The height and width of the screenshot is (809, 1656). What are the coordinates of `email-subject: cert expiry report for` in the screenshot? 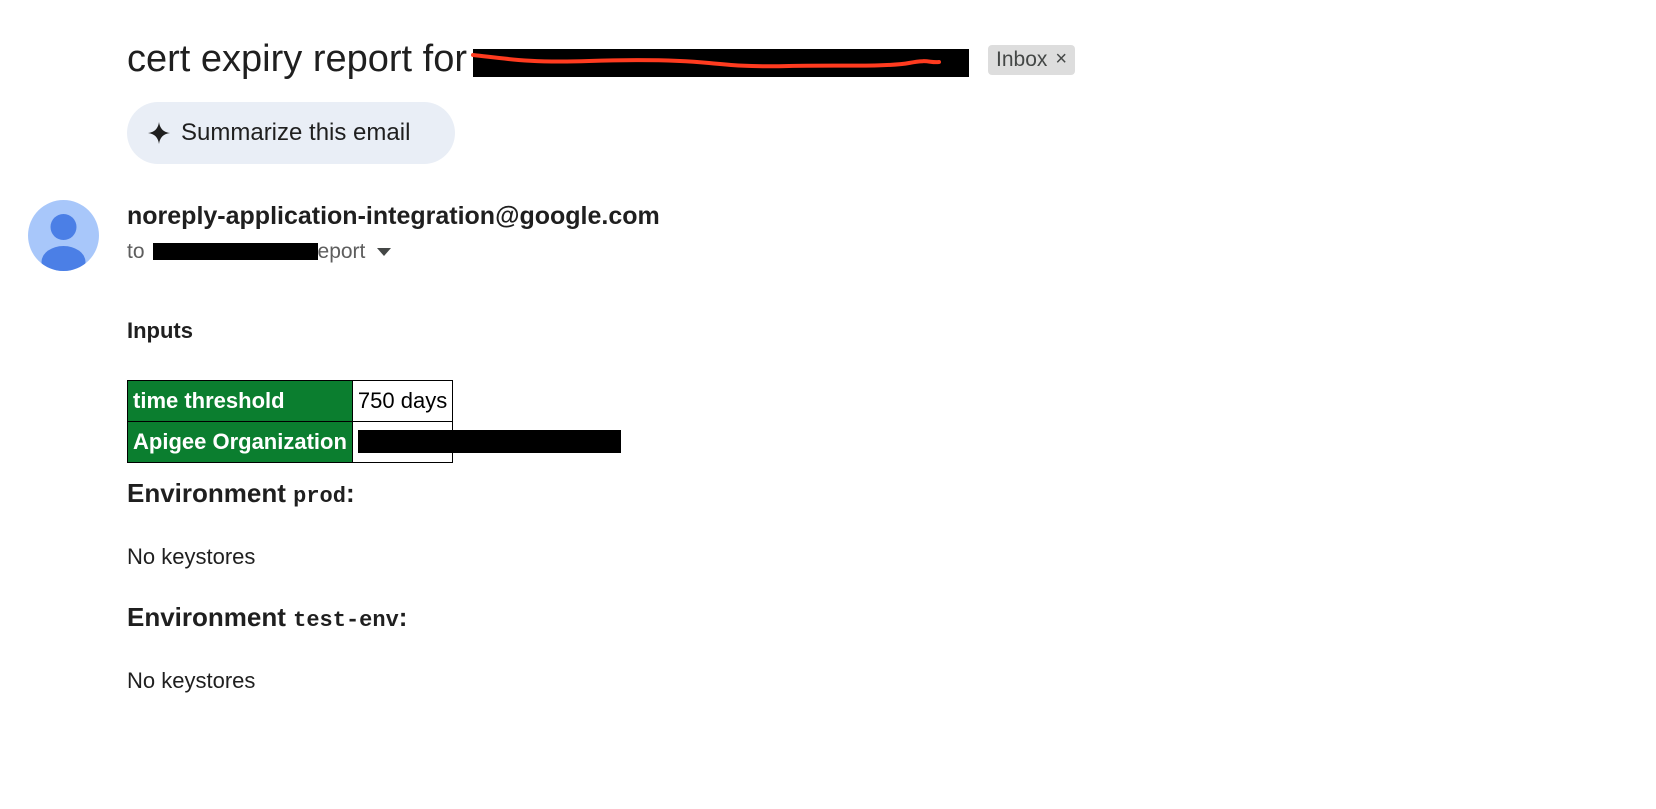 It's located at (297, 59).